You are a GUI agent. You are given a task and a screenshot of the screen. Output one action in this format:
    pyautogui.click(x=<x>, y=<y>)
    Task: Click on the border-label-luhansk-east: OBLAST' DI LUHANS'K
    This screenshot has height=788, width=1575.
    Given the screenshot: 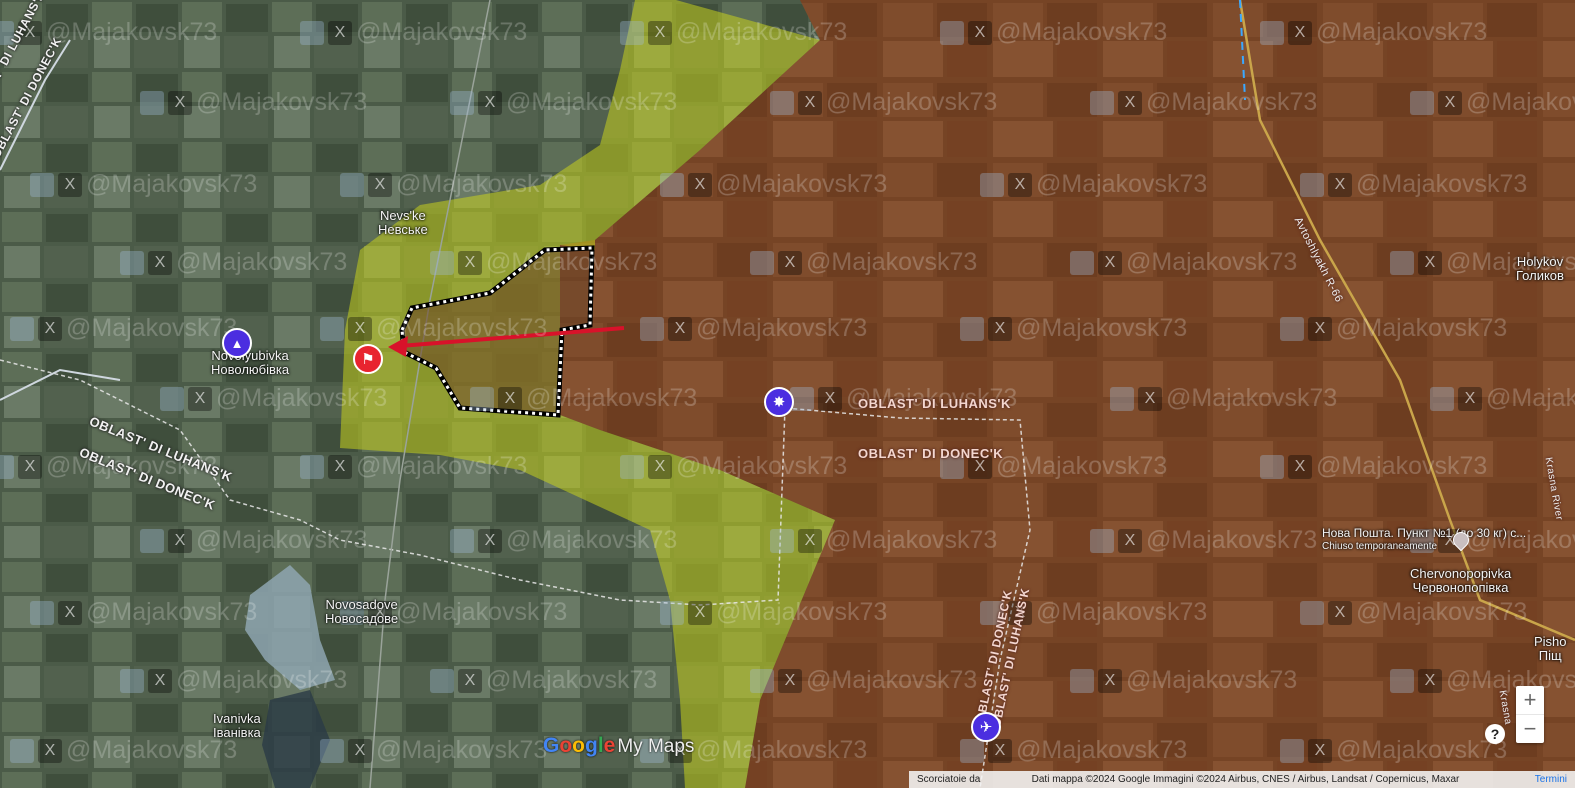 What is the action you would take?
    pyautogui.click(x=934, y=403)
    